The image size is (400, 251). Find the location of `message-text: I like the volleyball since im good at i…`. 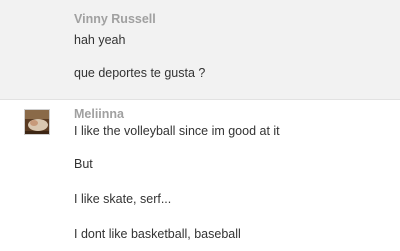

message-text: I like the volleyball since im good at i… is located at coordinates (177, 131).